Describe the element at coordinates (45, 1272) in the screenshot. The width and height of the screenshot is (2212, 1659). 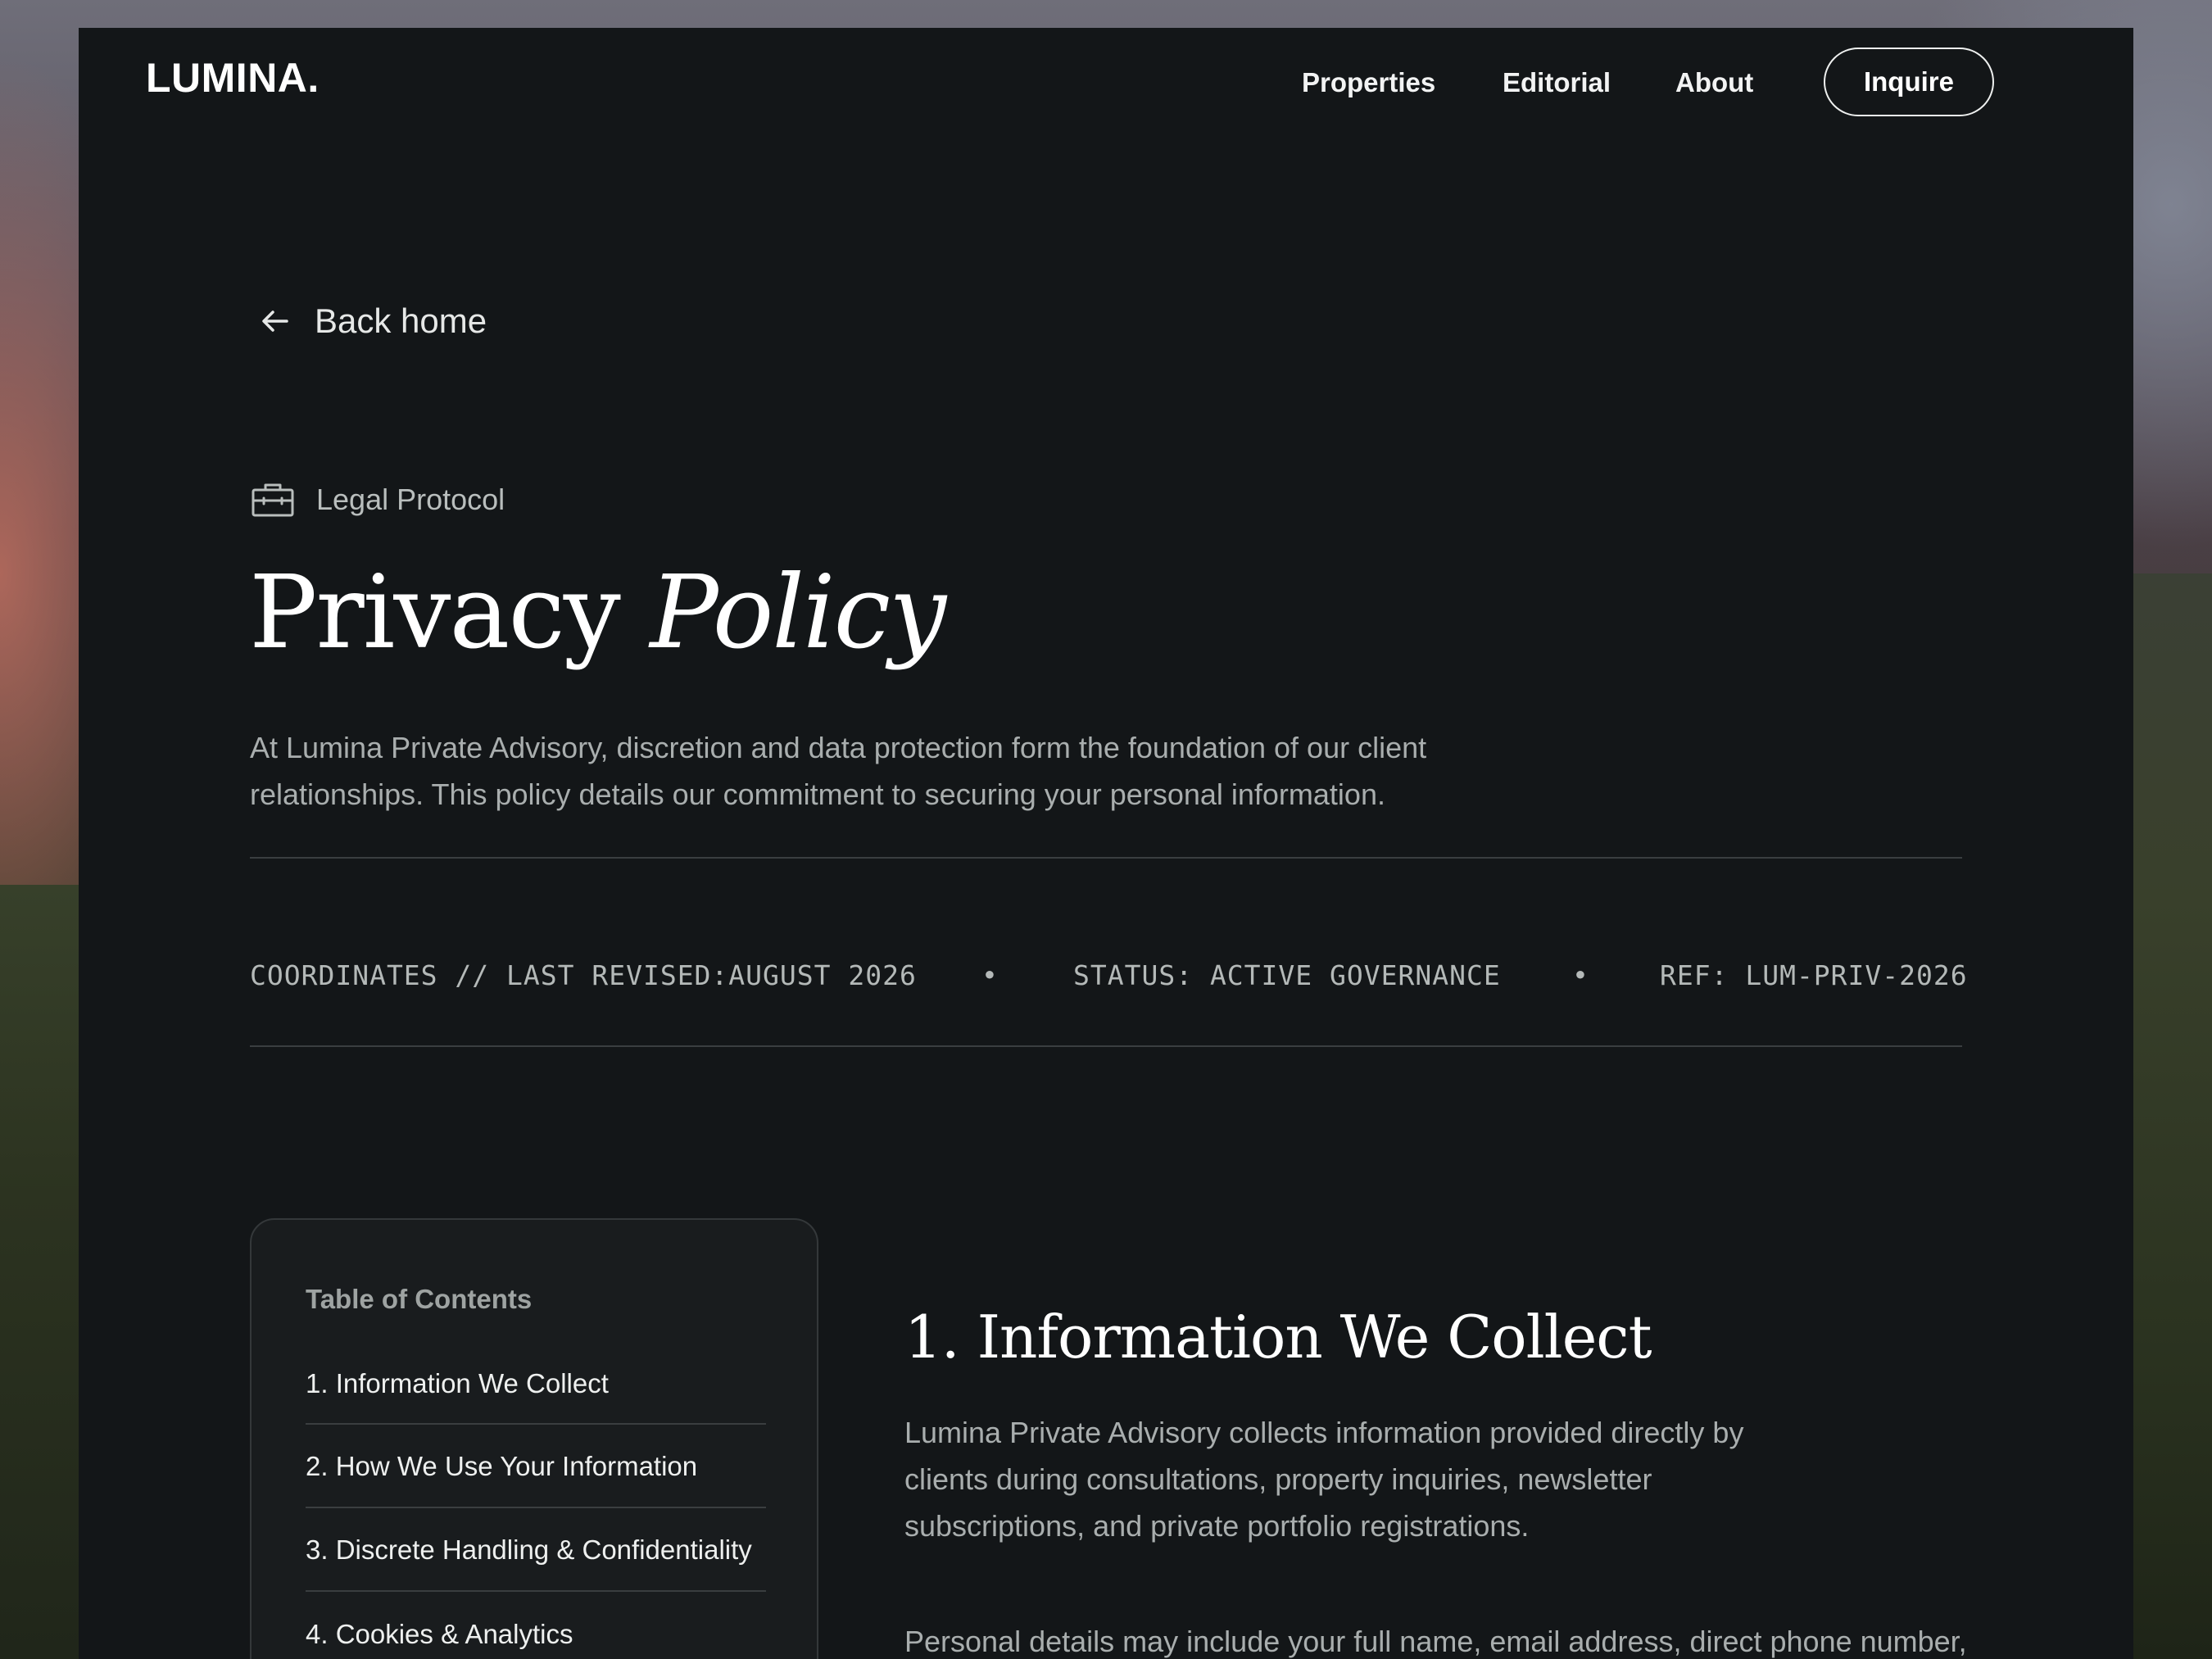
I see `background-hill-left` at that location.